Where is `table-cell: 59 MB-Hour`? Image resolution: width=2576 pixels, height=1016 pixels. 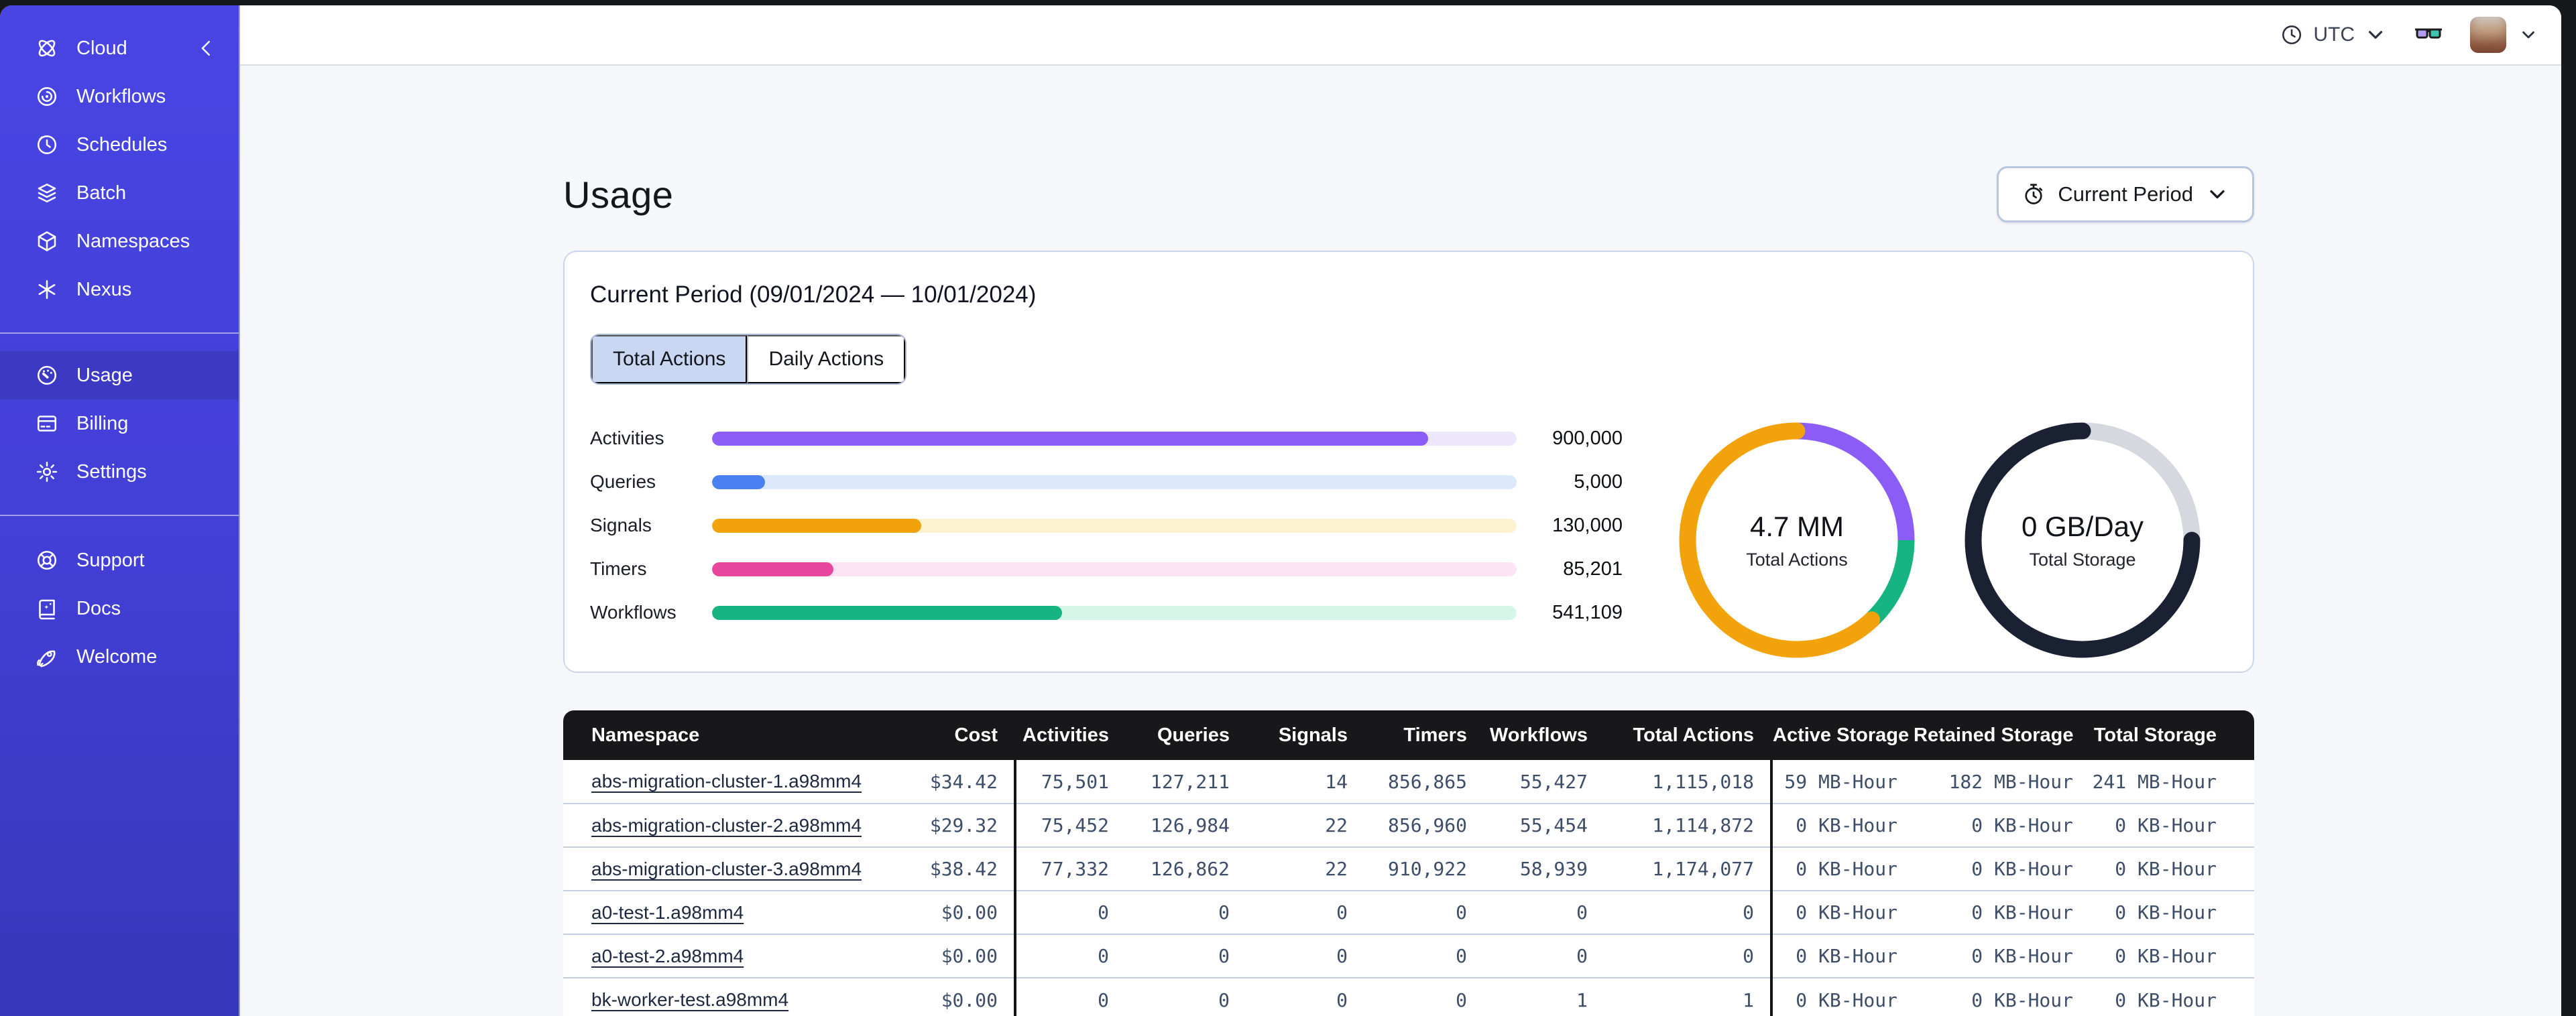
table-cell: 59 MB-Hour is located at coordinates (1842, 782).